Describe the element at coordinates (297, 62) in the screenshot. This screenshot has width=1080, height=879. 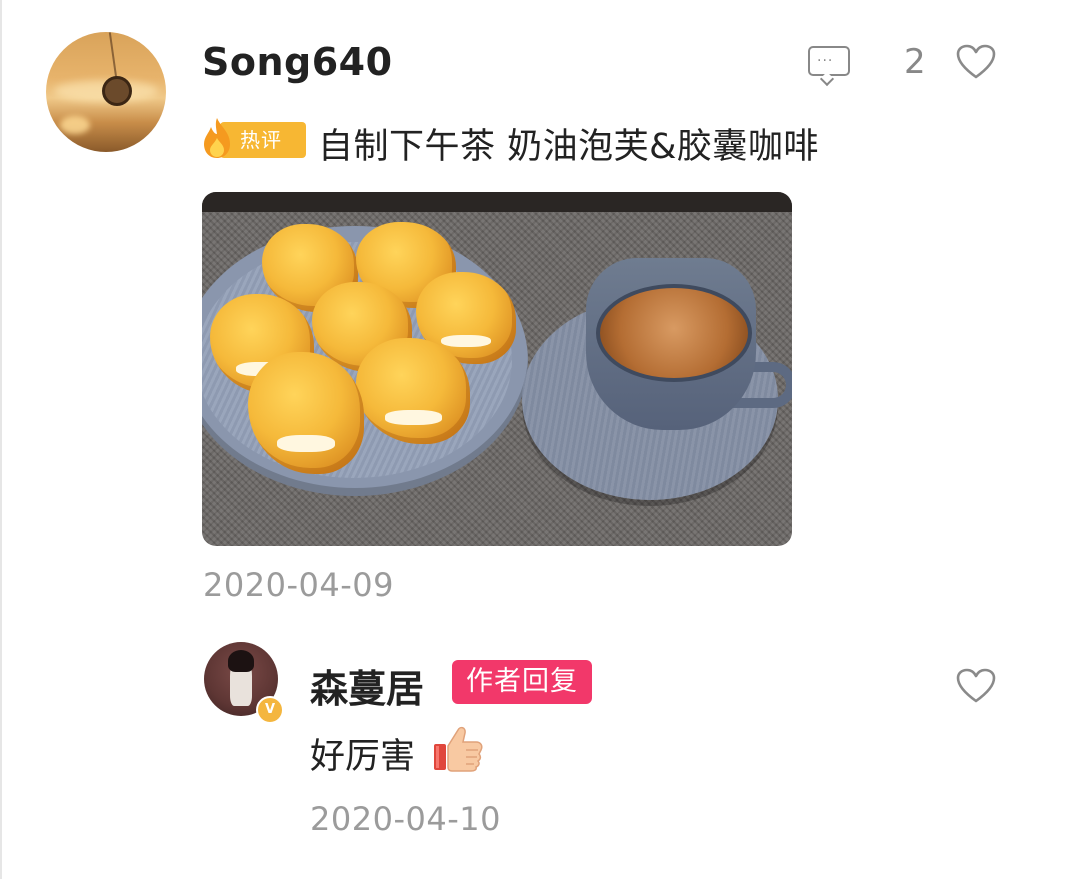
I see `comment-username: Song640` at that location.